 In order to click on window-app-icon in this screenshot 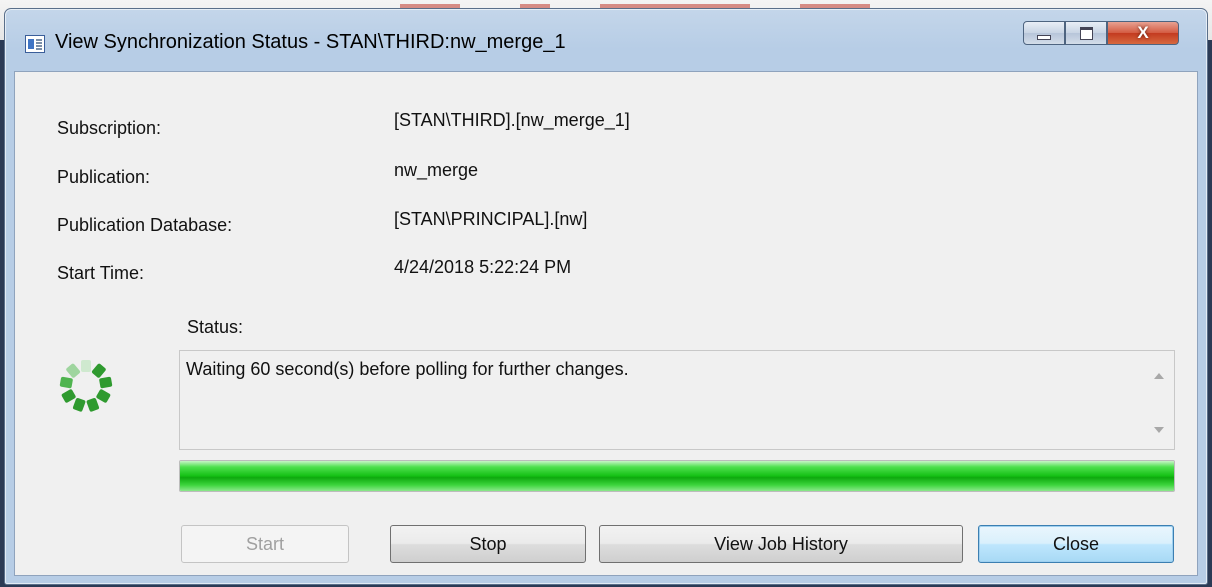, I will do `click(35, 44)`.